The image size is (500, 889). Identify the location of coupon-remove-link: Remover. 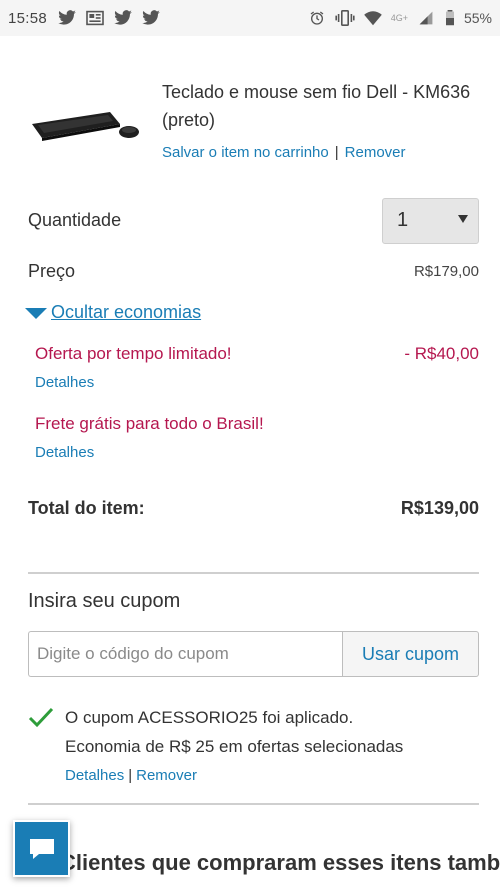
(166, 775).